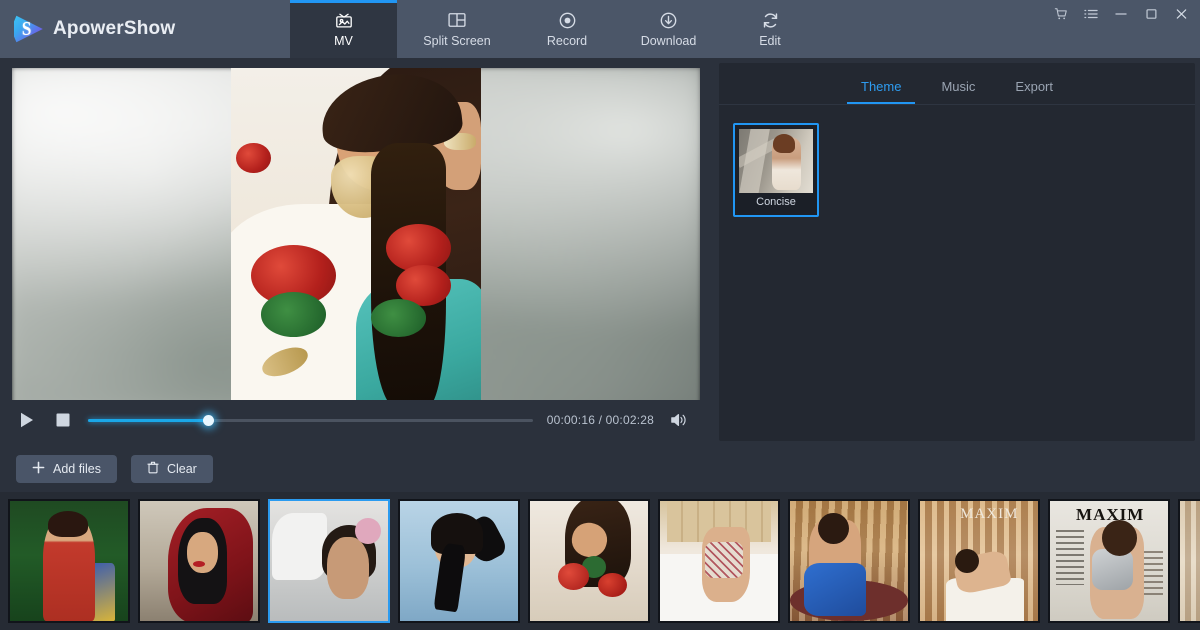 The height and width of the screenshot is (630, 1200). I want to click on file-actions: Add files Clear, so click(114, 469).